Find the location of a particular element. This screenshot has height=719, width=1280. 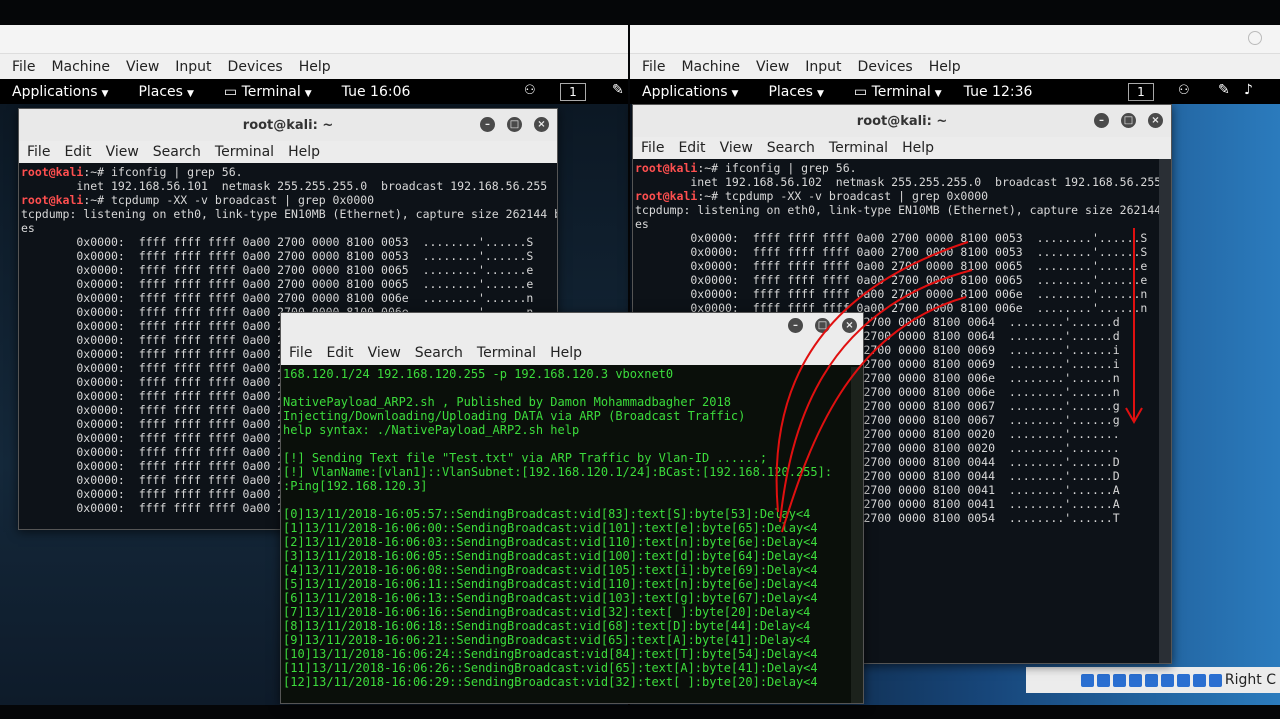

audio-icon is located at coordinates (1103, 680).